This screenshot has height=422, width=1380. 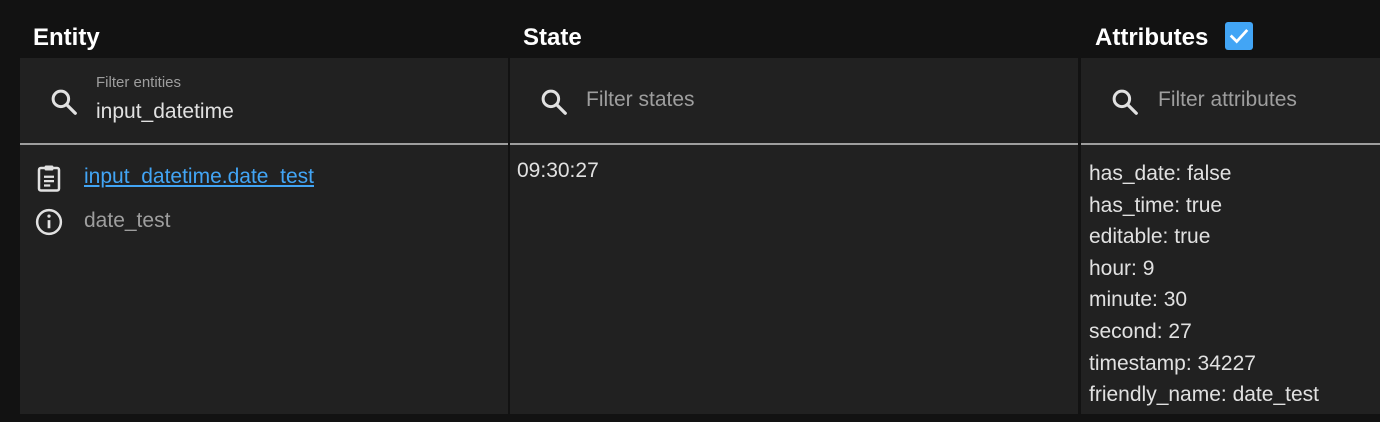 I want to click on attribute-line: hour: 9, so click(x=1122, y=268).